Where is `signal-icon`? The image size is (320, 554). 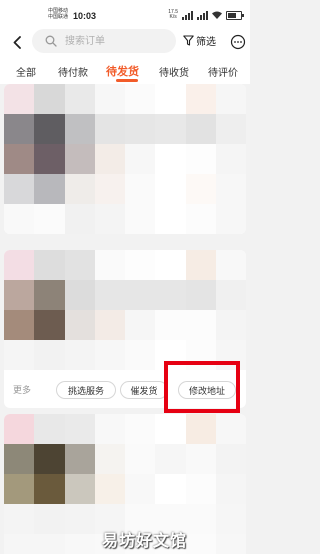
signal-icon is located at coordinates (187, 15).